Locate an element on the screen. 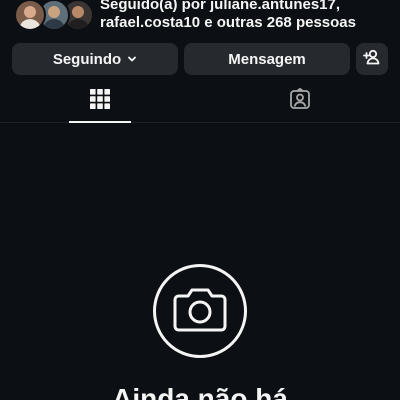 The image size is (400, 400). mutual-followers-avatars is located at coordinates (54, 15).